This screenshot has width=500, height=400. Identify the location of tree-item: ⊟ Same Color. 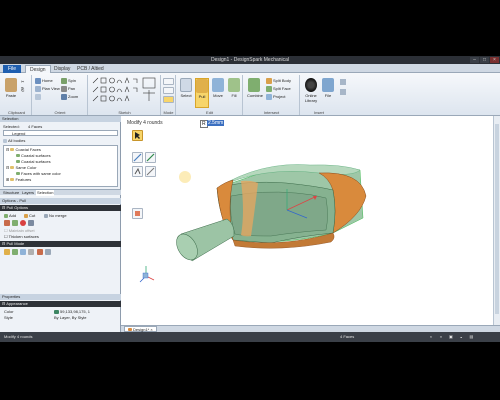
(21, 167).